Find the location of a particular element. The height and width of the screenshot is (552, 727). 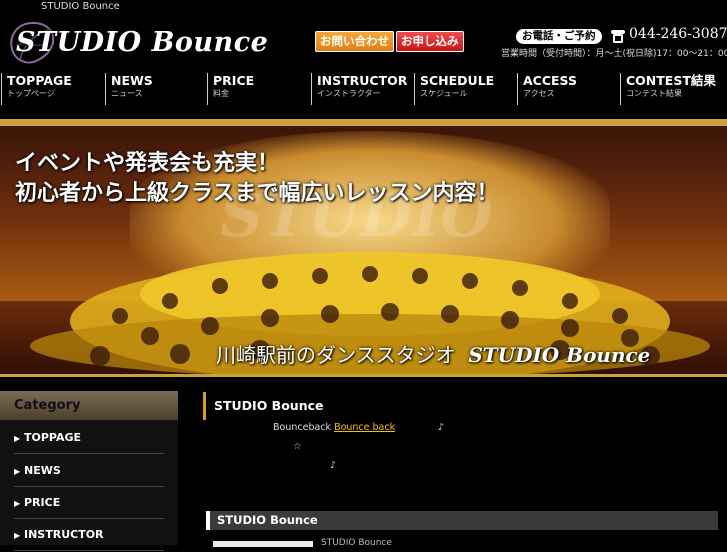

nav-sublabel: コンテスト結果 is located at coordinates (654, 93).